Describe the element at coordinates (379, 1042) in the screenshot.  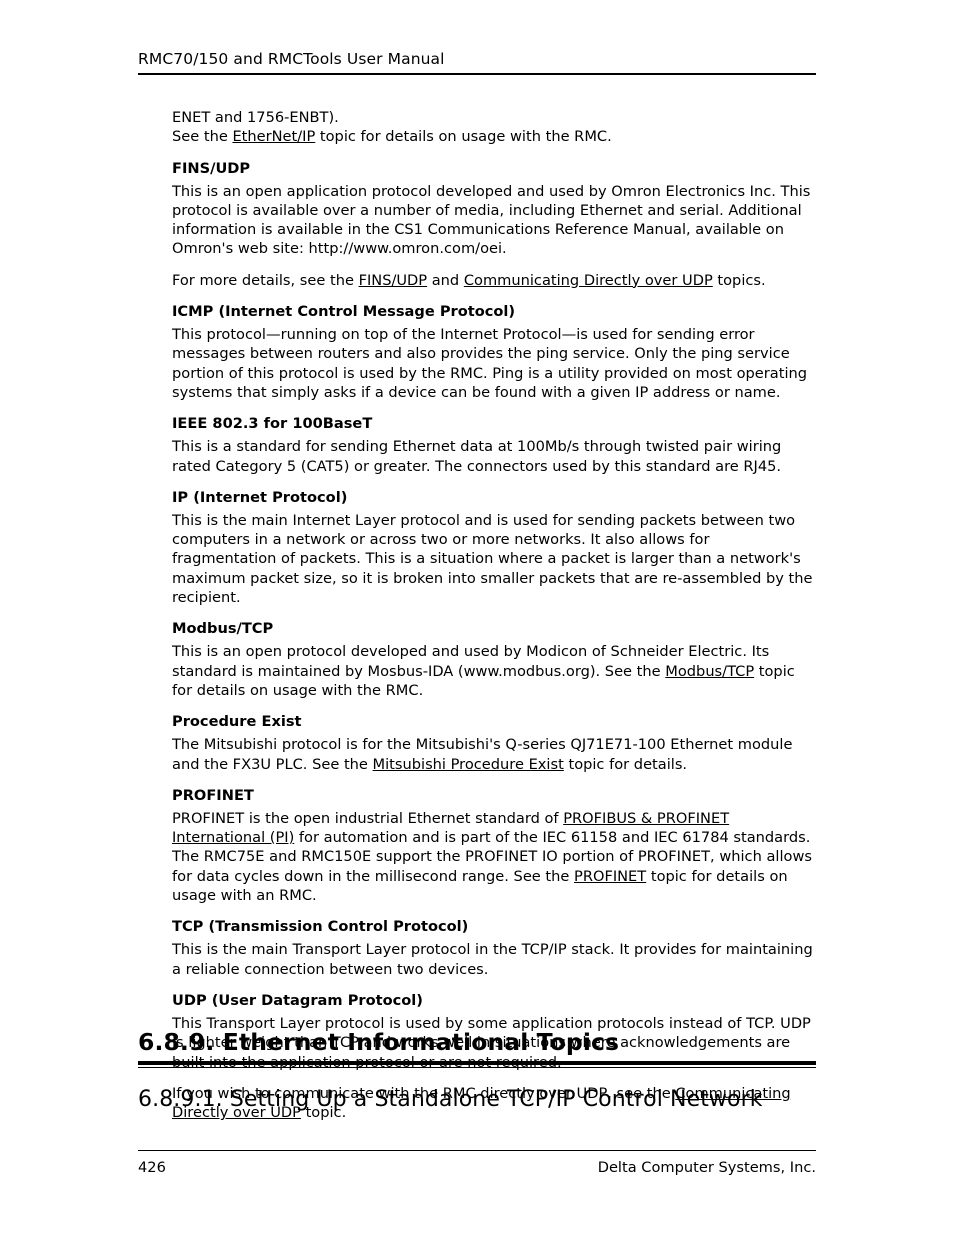
I see `section-heading-689: 6.8.9. Ethernet Informational Topics` at that location.